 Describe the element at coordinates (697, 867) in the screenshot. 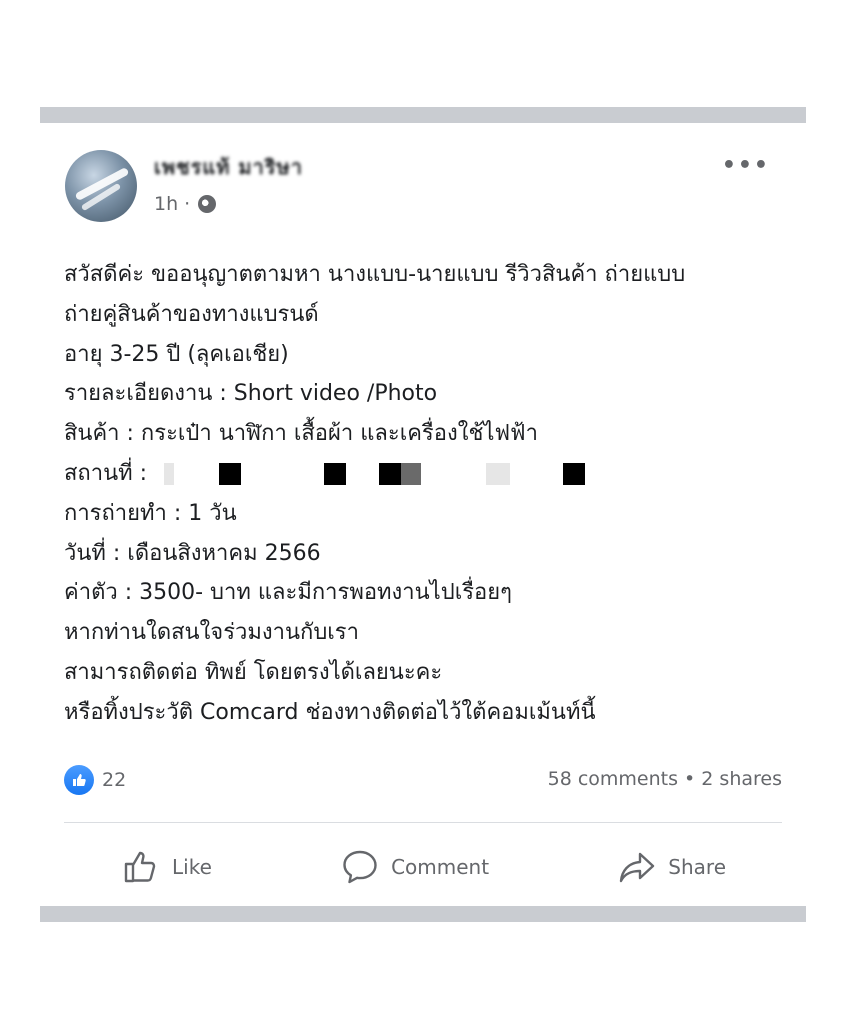

I see `share-label: Share` at that location.